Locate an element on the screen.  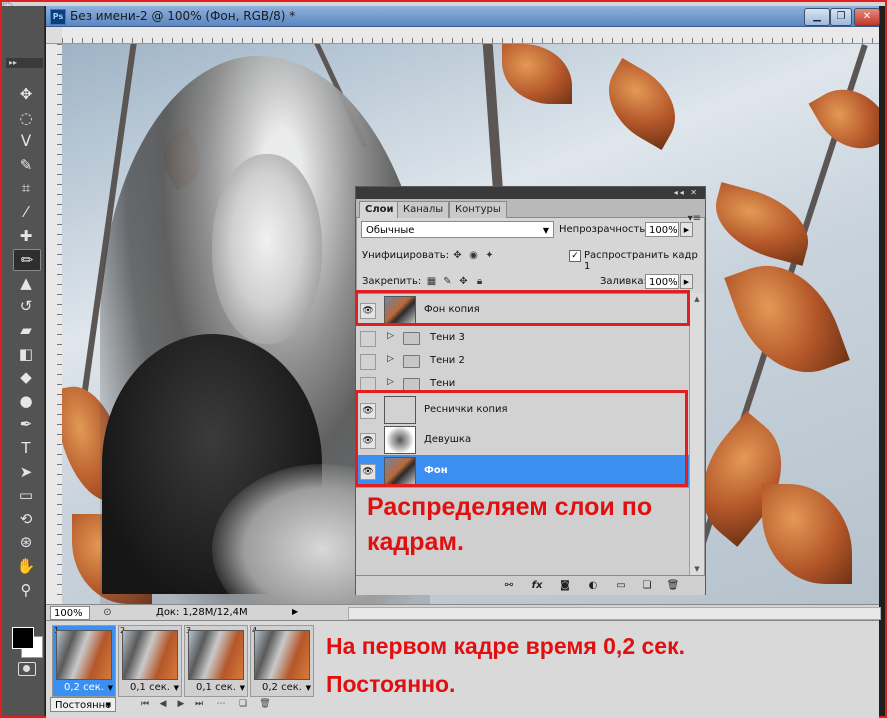
horizontal-scrollbar is located at coordinates (614, 613).